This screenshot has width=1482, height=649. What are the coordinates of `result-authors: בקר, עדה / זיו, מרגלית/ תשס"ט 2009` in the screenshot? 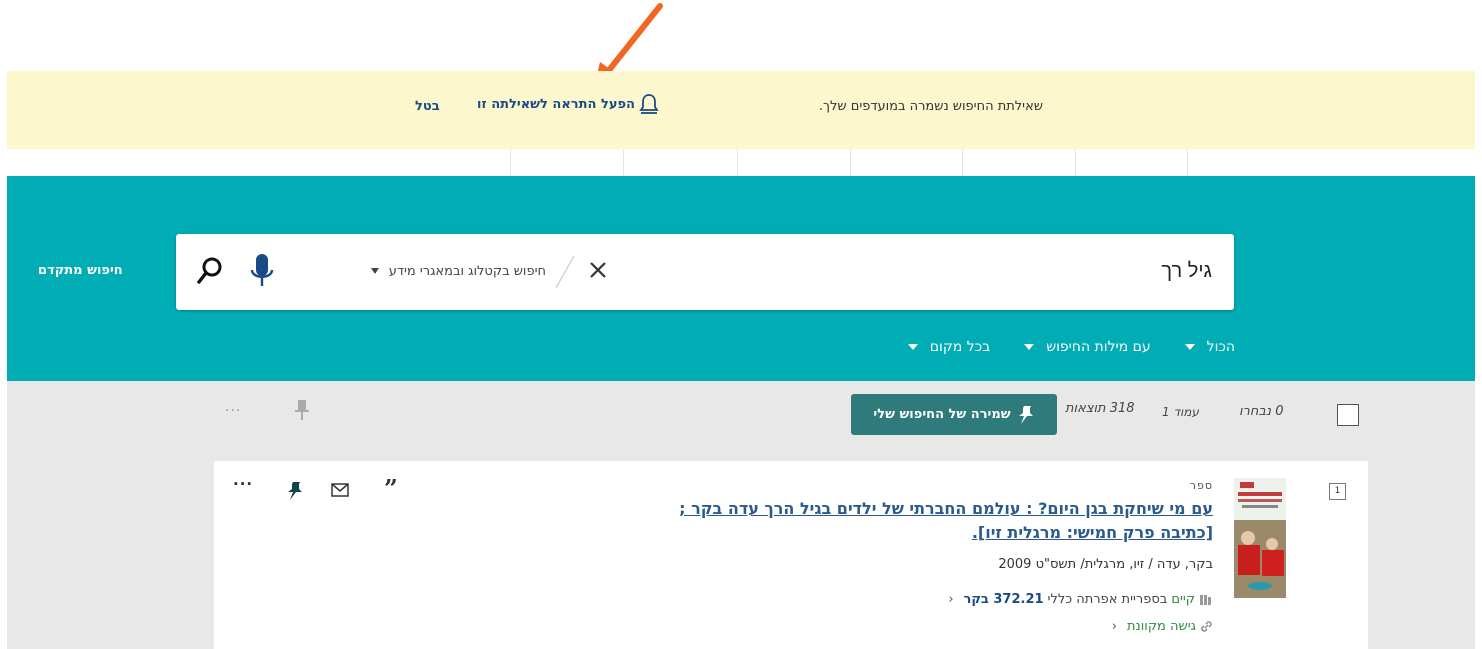 It's located at (1105, 564).